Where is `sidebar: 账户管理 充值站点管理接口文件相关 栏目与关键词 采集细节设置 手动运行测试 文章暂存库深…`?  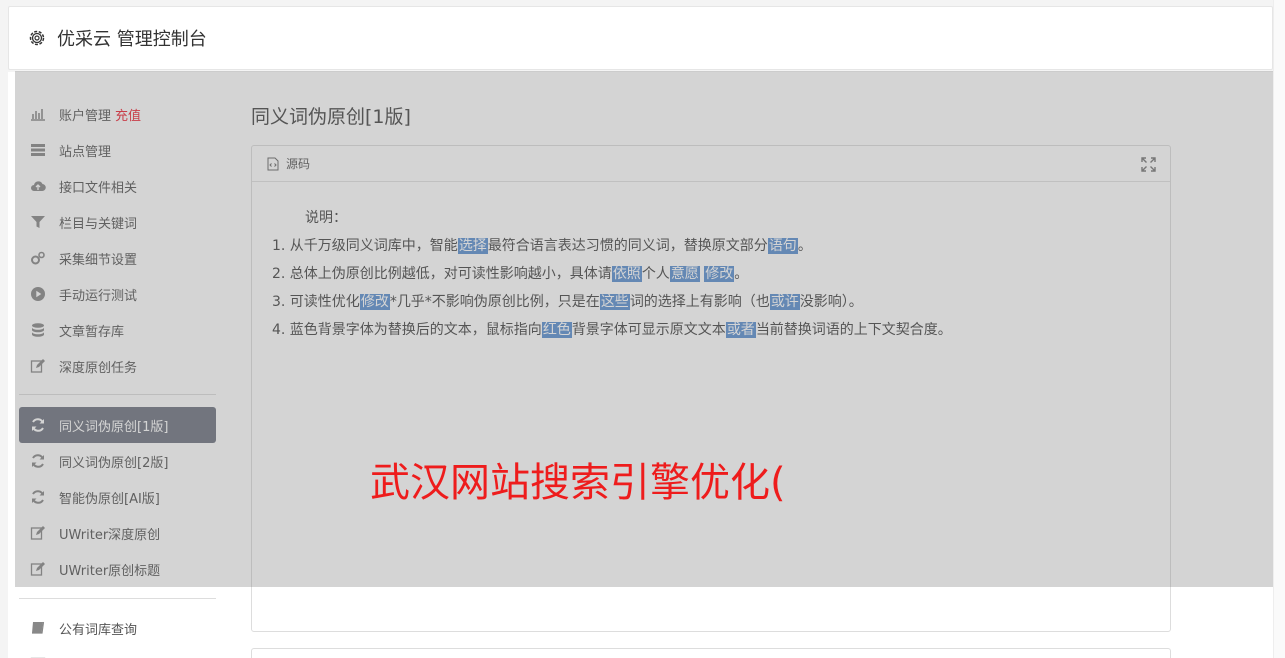
sidebar: 账户管理 充值站点管理接口文件相关 栏目与关键词 采集细节设置 手动运行测试 文章暂存库深… is located at coordinates (117, 377).